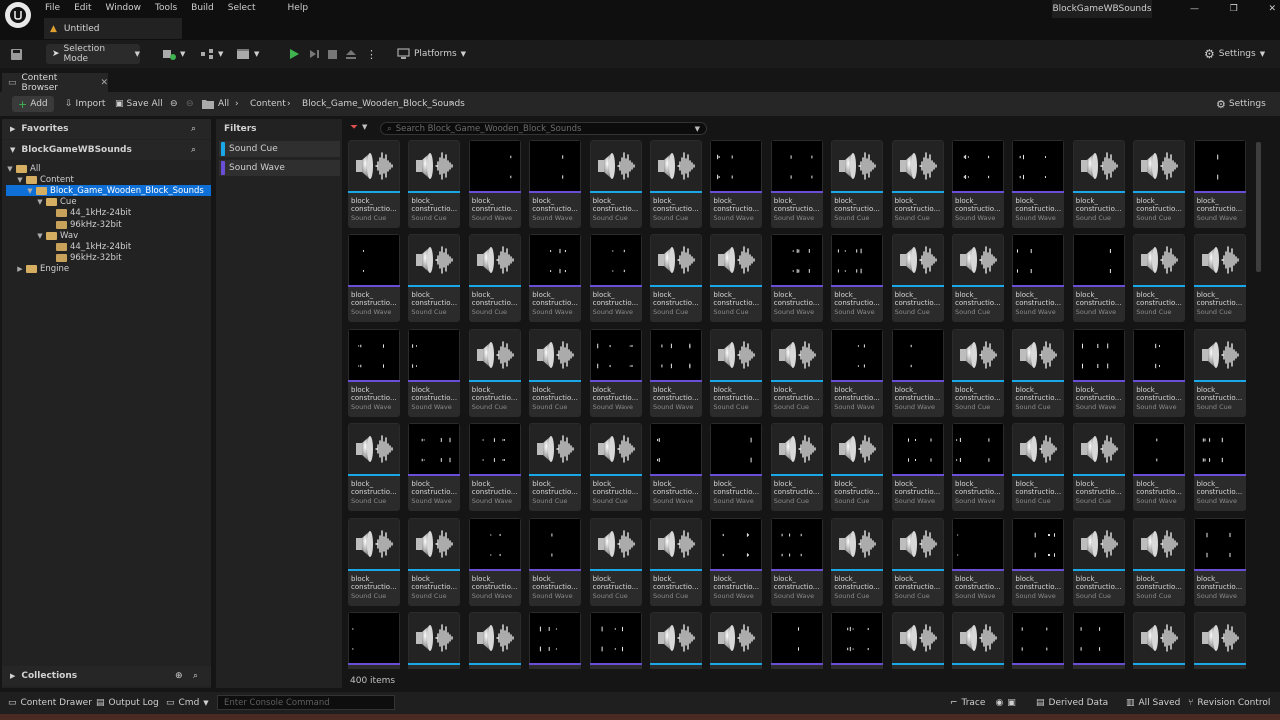 The height and width of the screenshot is (720, 1280). What do you see at coordinates (85, 104) in the screenshot?
I see `import-button: ⇩ Import` at bounding box center [85, 104].